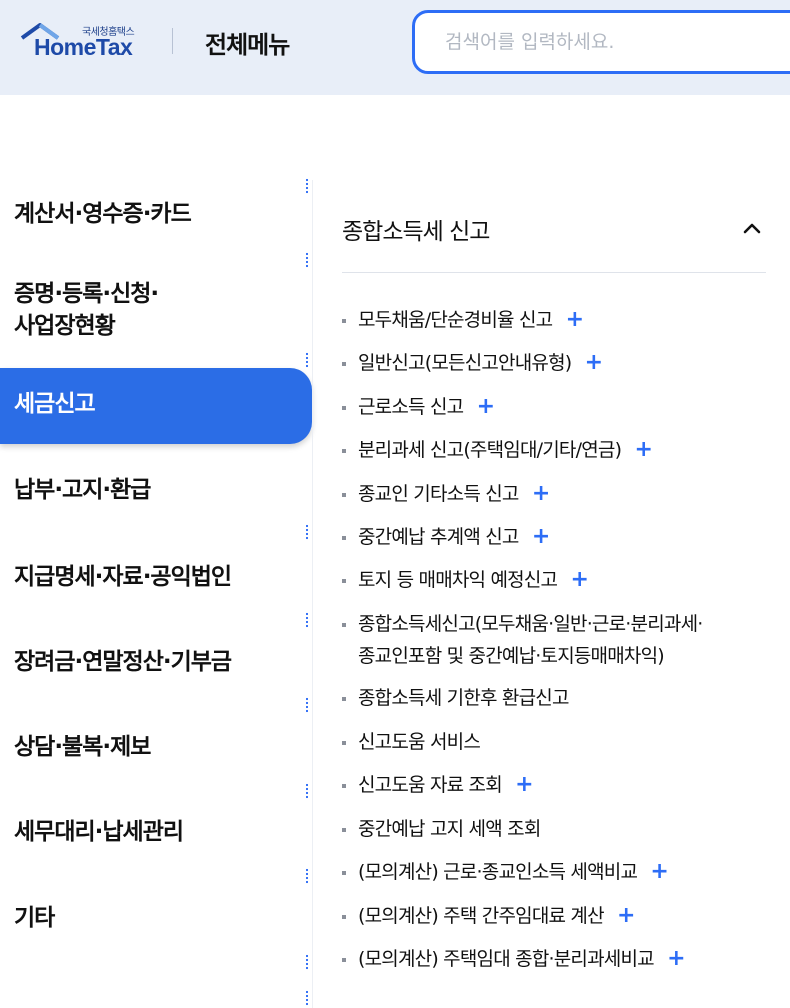 The image size is (790, 1008). Describe the element at coordinates (103, 214) in the screenshot. I see `menu-item-label: 계산서·영수증·카드` at that location.